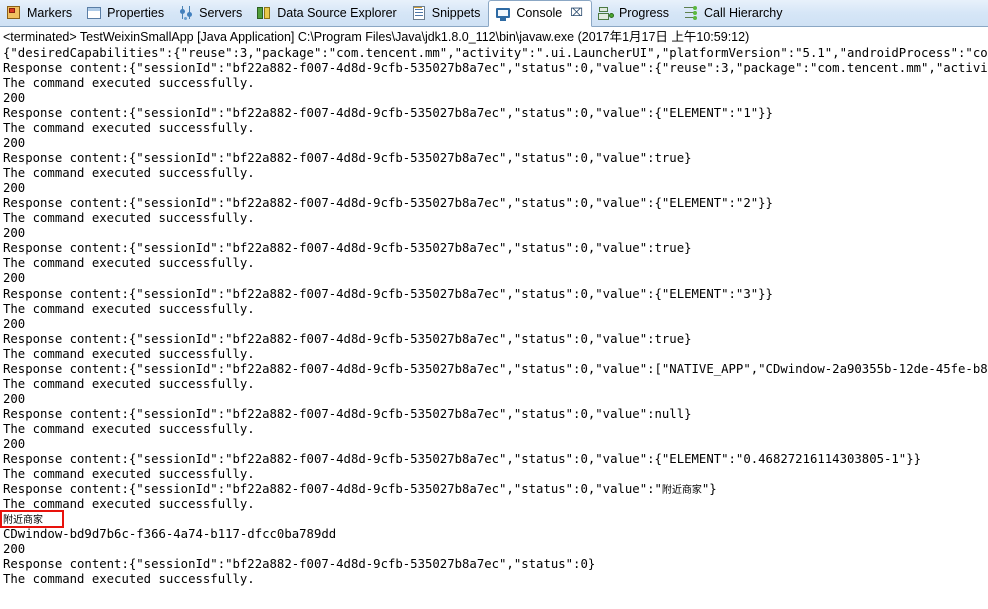  What do you see at coordinates (23, 520) in the screenshot?
I see `console-line: 附近商家` at bounding box center [23, 520].